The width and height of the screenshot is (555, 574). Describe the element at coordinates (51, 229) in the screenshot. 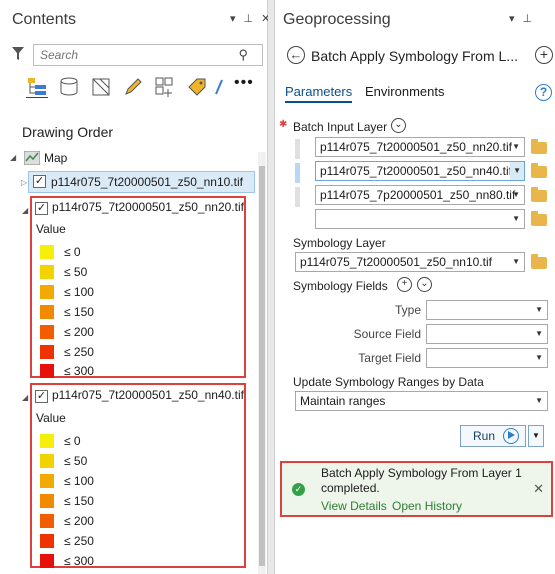

I see `legend-header: Value` at that location.